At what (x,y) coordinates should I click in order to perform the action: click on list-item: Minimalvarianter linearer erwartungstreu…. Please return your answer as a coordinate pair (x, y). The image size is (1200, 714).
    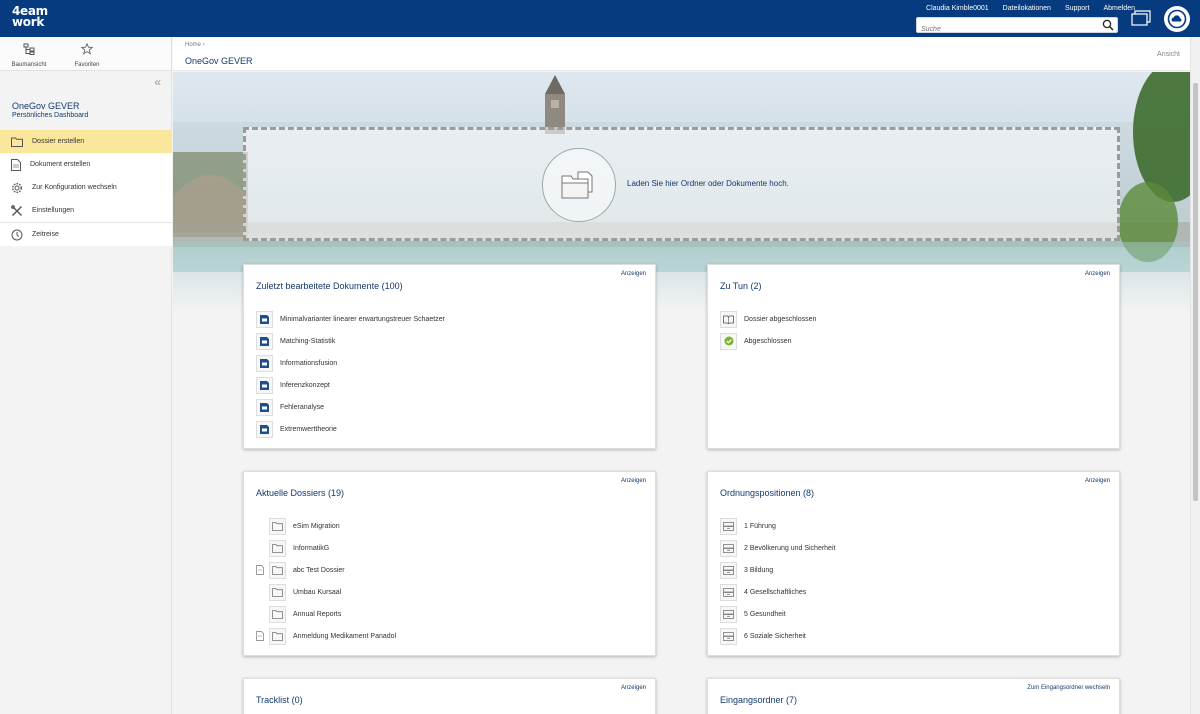
    Looking at the image, I should click on (450, 319).